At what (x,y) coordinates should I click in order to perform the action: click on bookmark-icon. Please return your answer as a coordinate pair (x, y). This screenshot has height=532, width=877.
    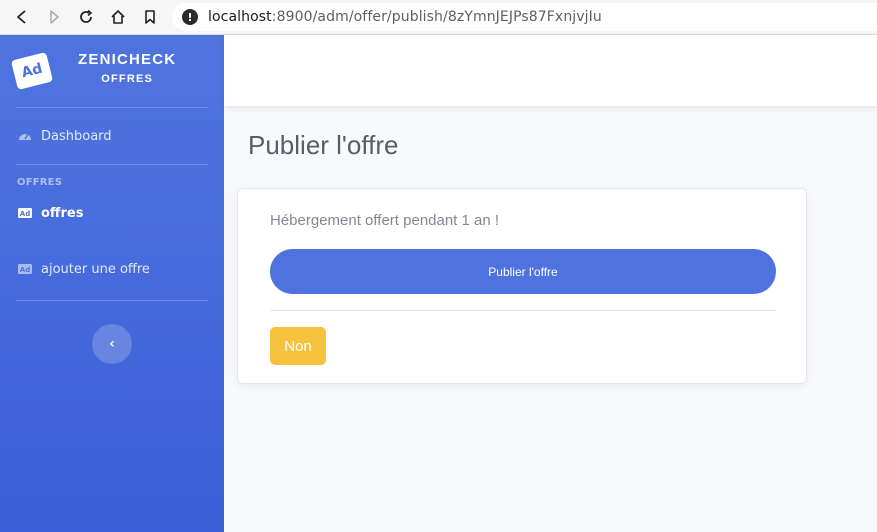
    Looking at the image, I should click on (150, 17).